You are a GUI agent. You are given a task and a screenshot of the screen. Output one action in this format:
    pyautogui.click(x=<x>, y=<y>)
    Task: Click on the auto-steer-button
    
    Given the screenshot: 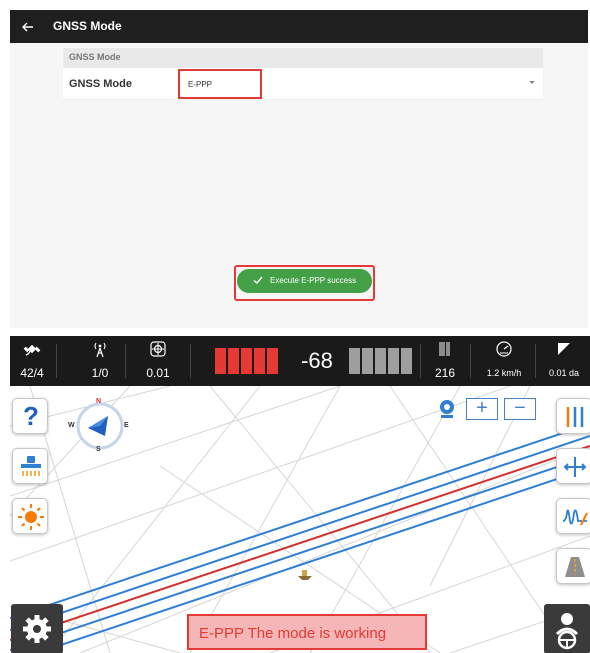 What is the action you would take?
    pyautogui.click(x=567, y=628)
    